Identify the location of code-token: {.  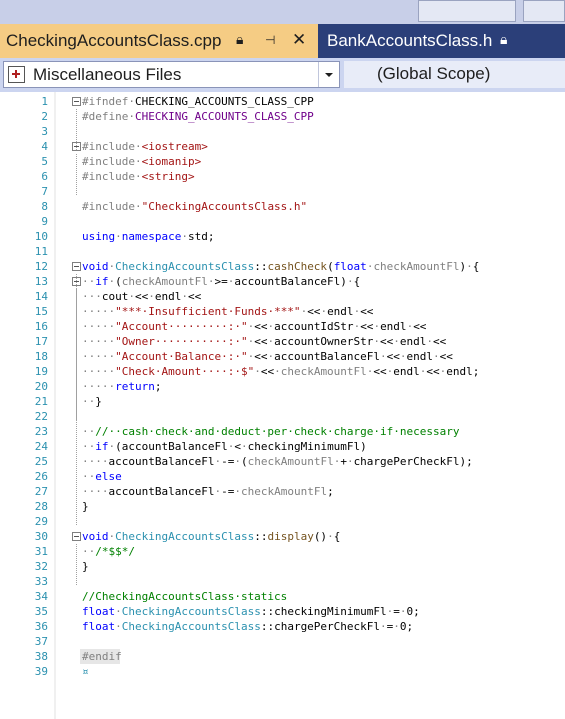
(337, 536).